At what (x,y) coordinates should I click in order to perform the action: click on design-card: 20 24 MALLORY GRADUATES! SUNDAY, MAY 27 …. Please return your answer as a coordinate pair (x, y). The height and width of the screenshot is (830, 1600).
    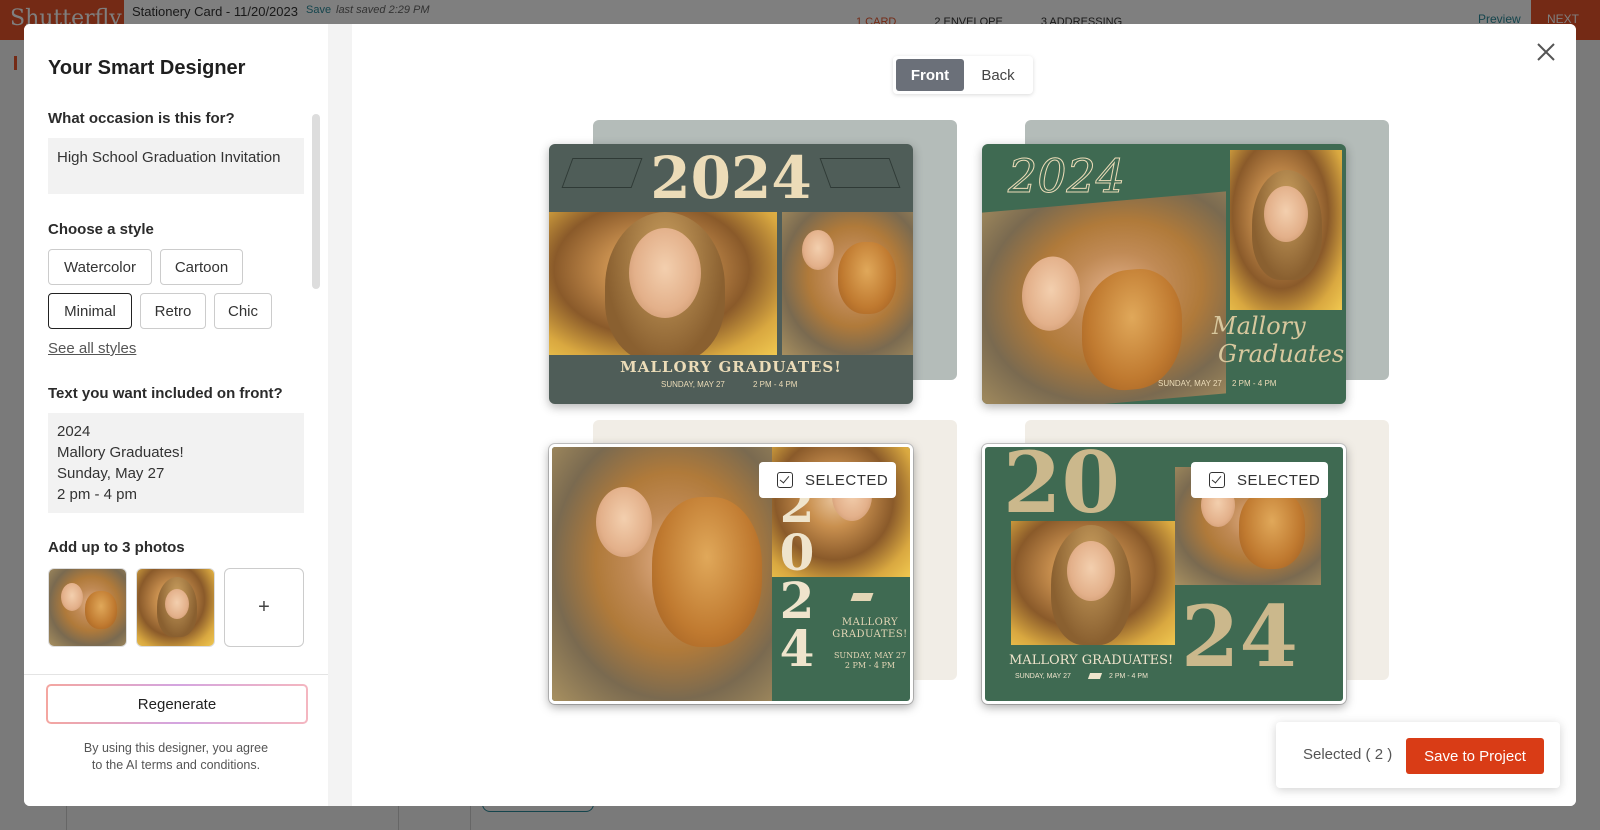
    Looking at the image, I should click on (1164, 574).